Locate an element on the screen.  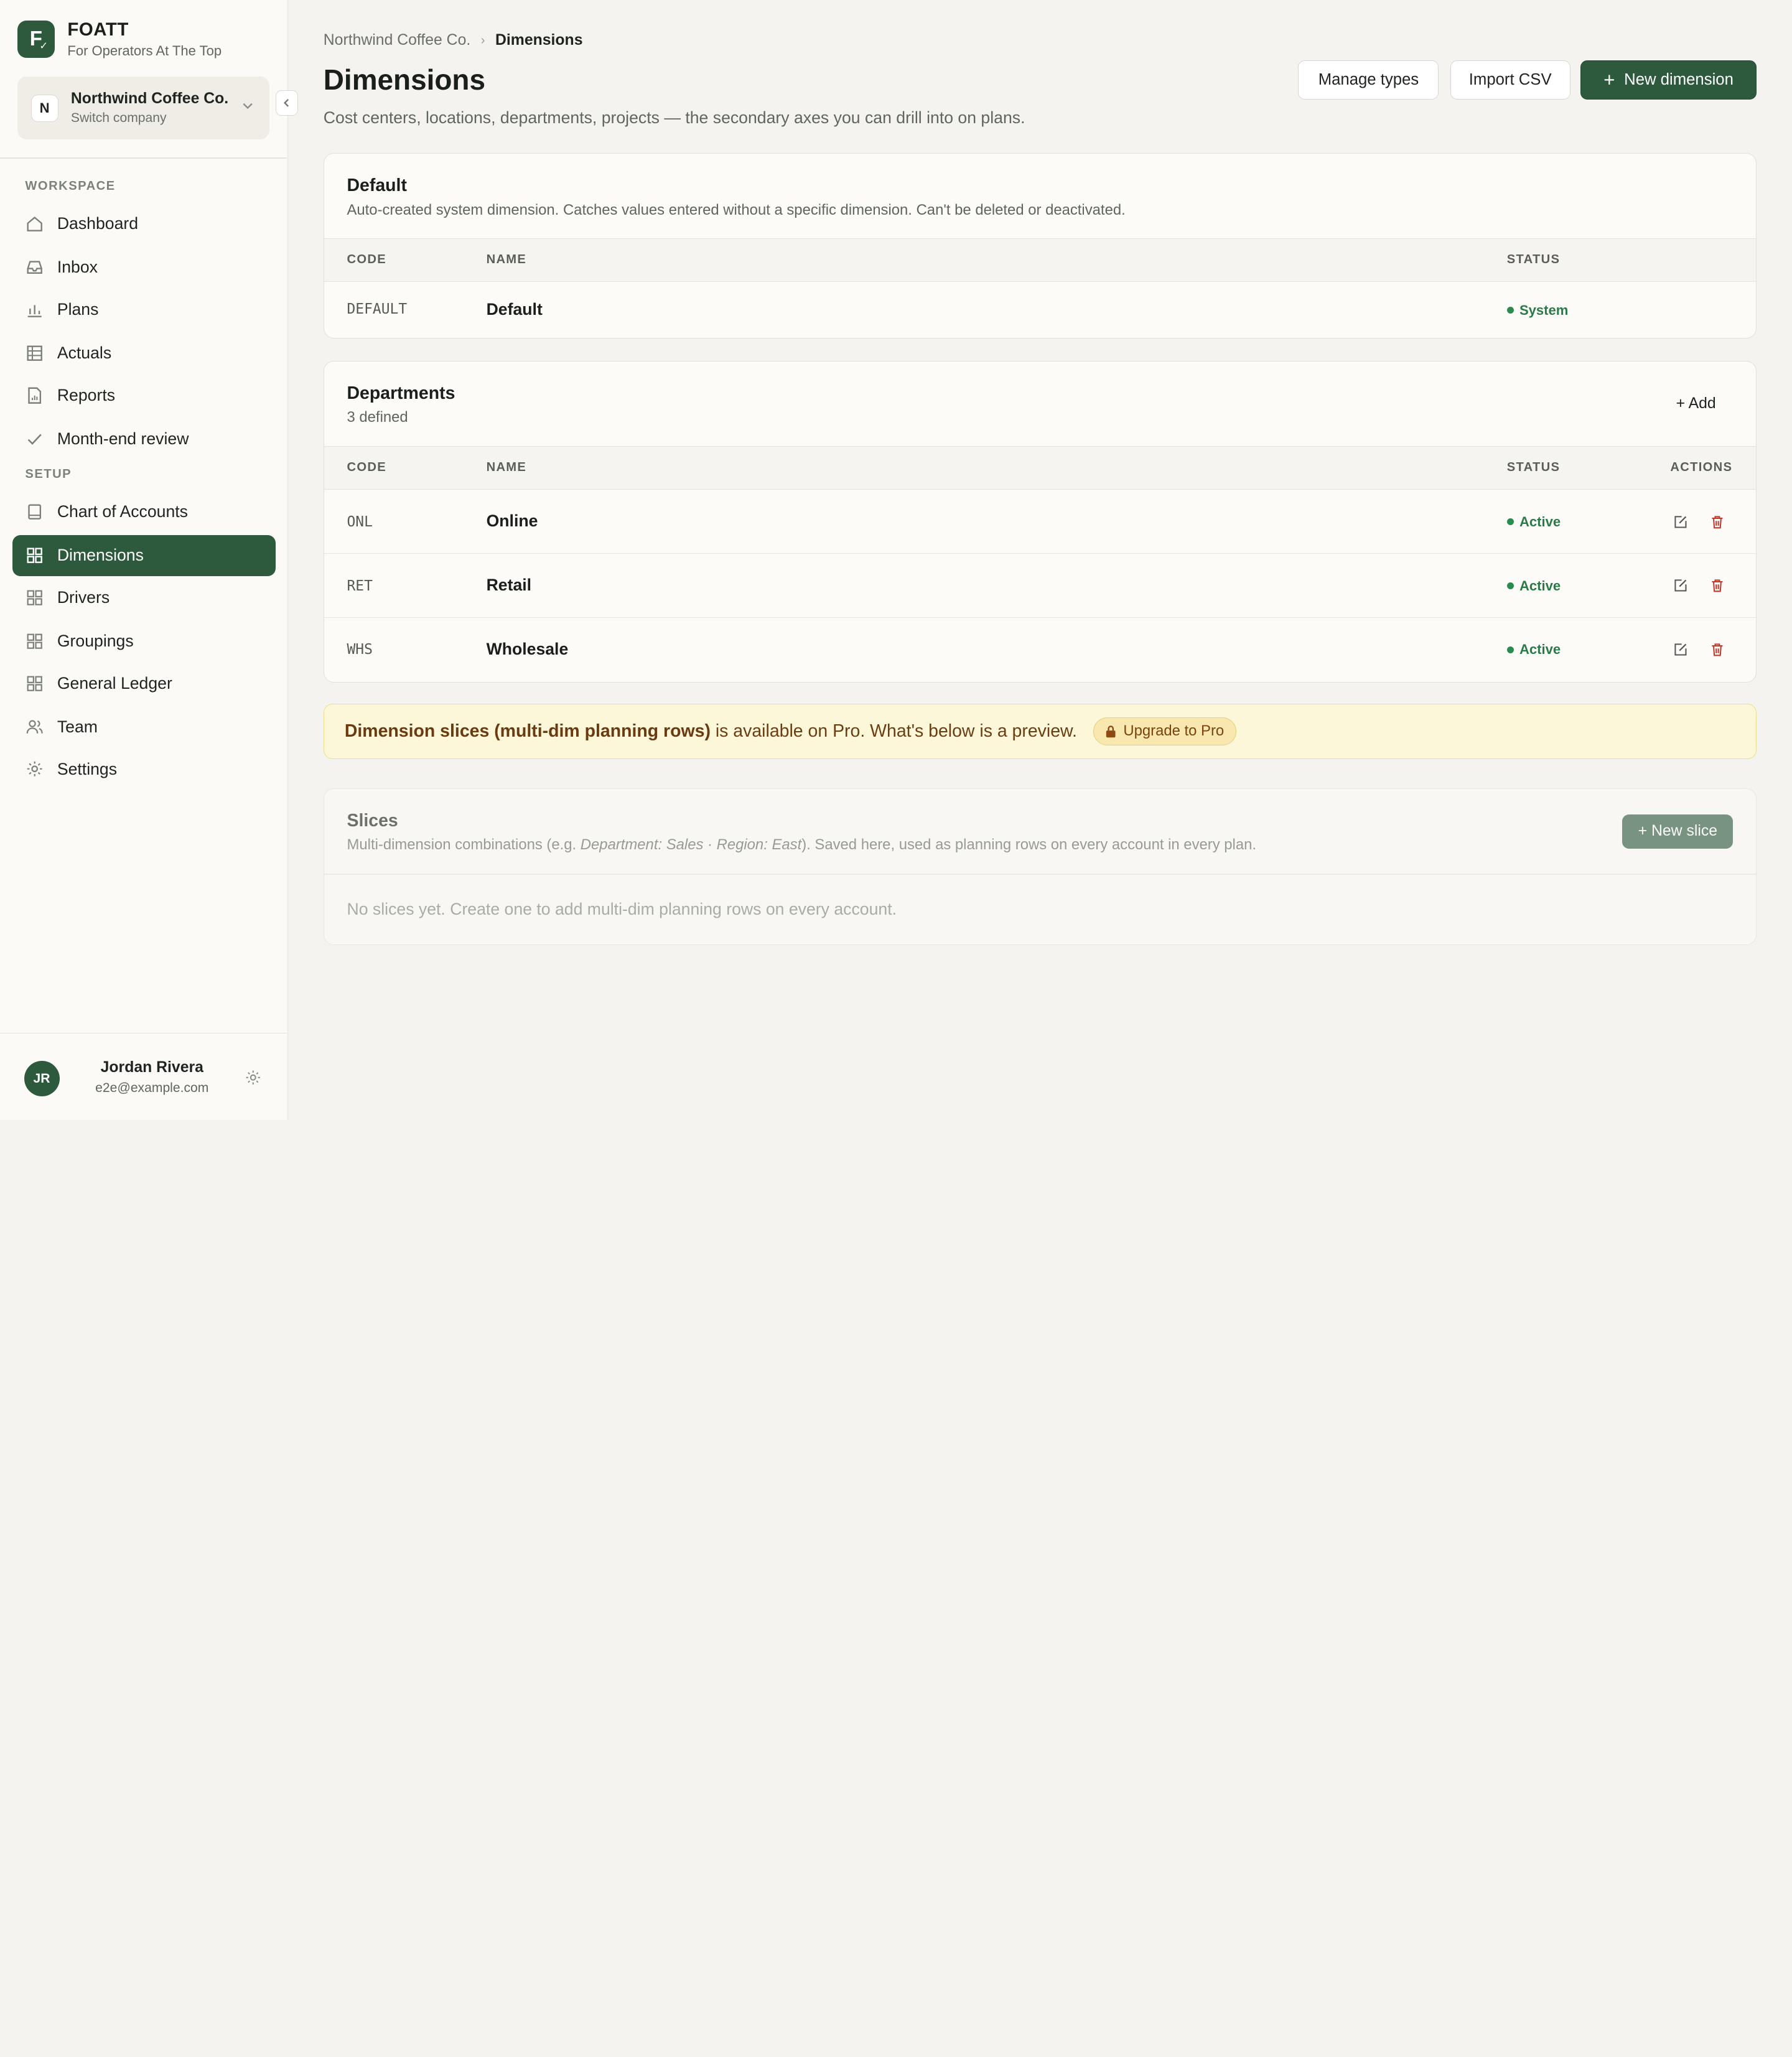
sidebar-item-month-end-review: Month-end review is located at coordinates (143, 438).